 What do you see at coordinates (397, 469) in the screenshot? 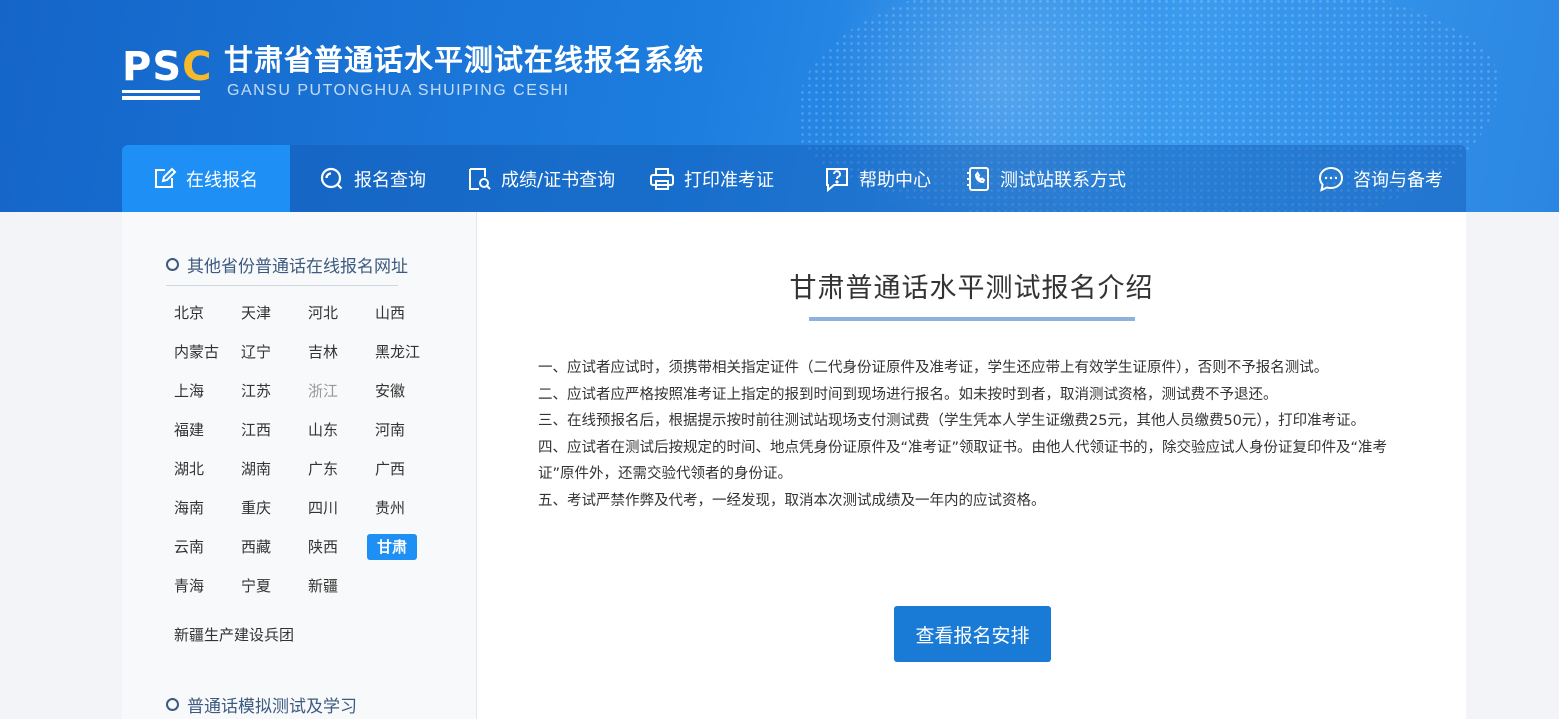
I see `province-link: 广西` at bounding box center [397, 469].